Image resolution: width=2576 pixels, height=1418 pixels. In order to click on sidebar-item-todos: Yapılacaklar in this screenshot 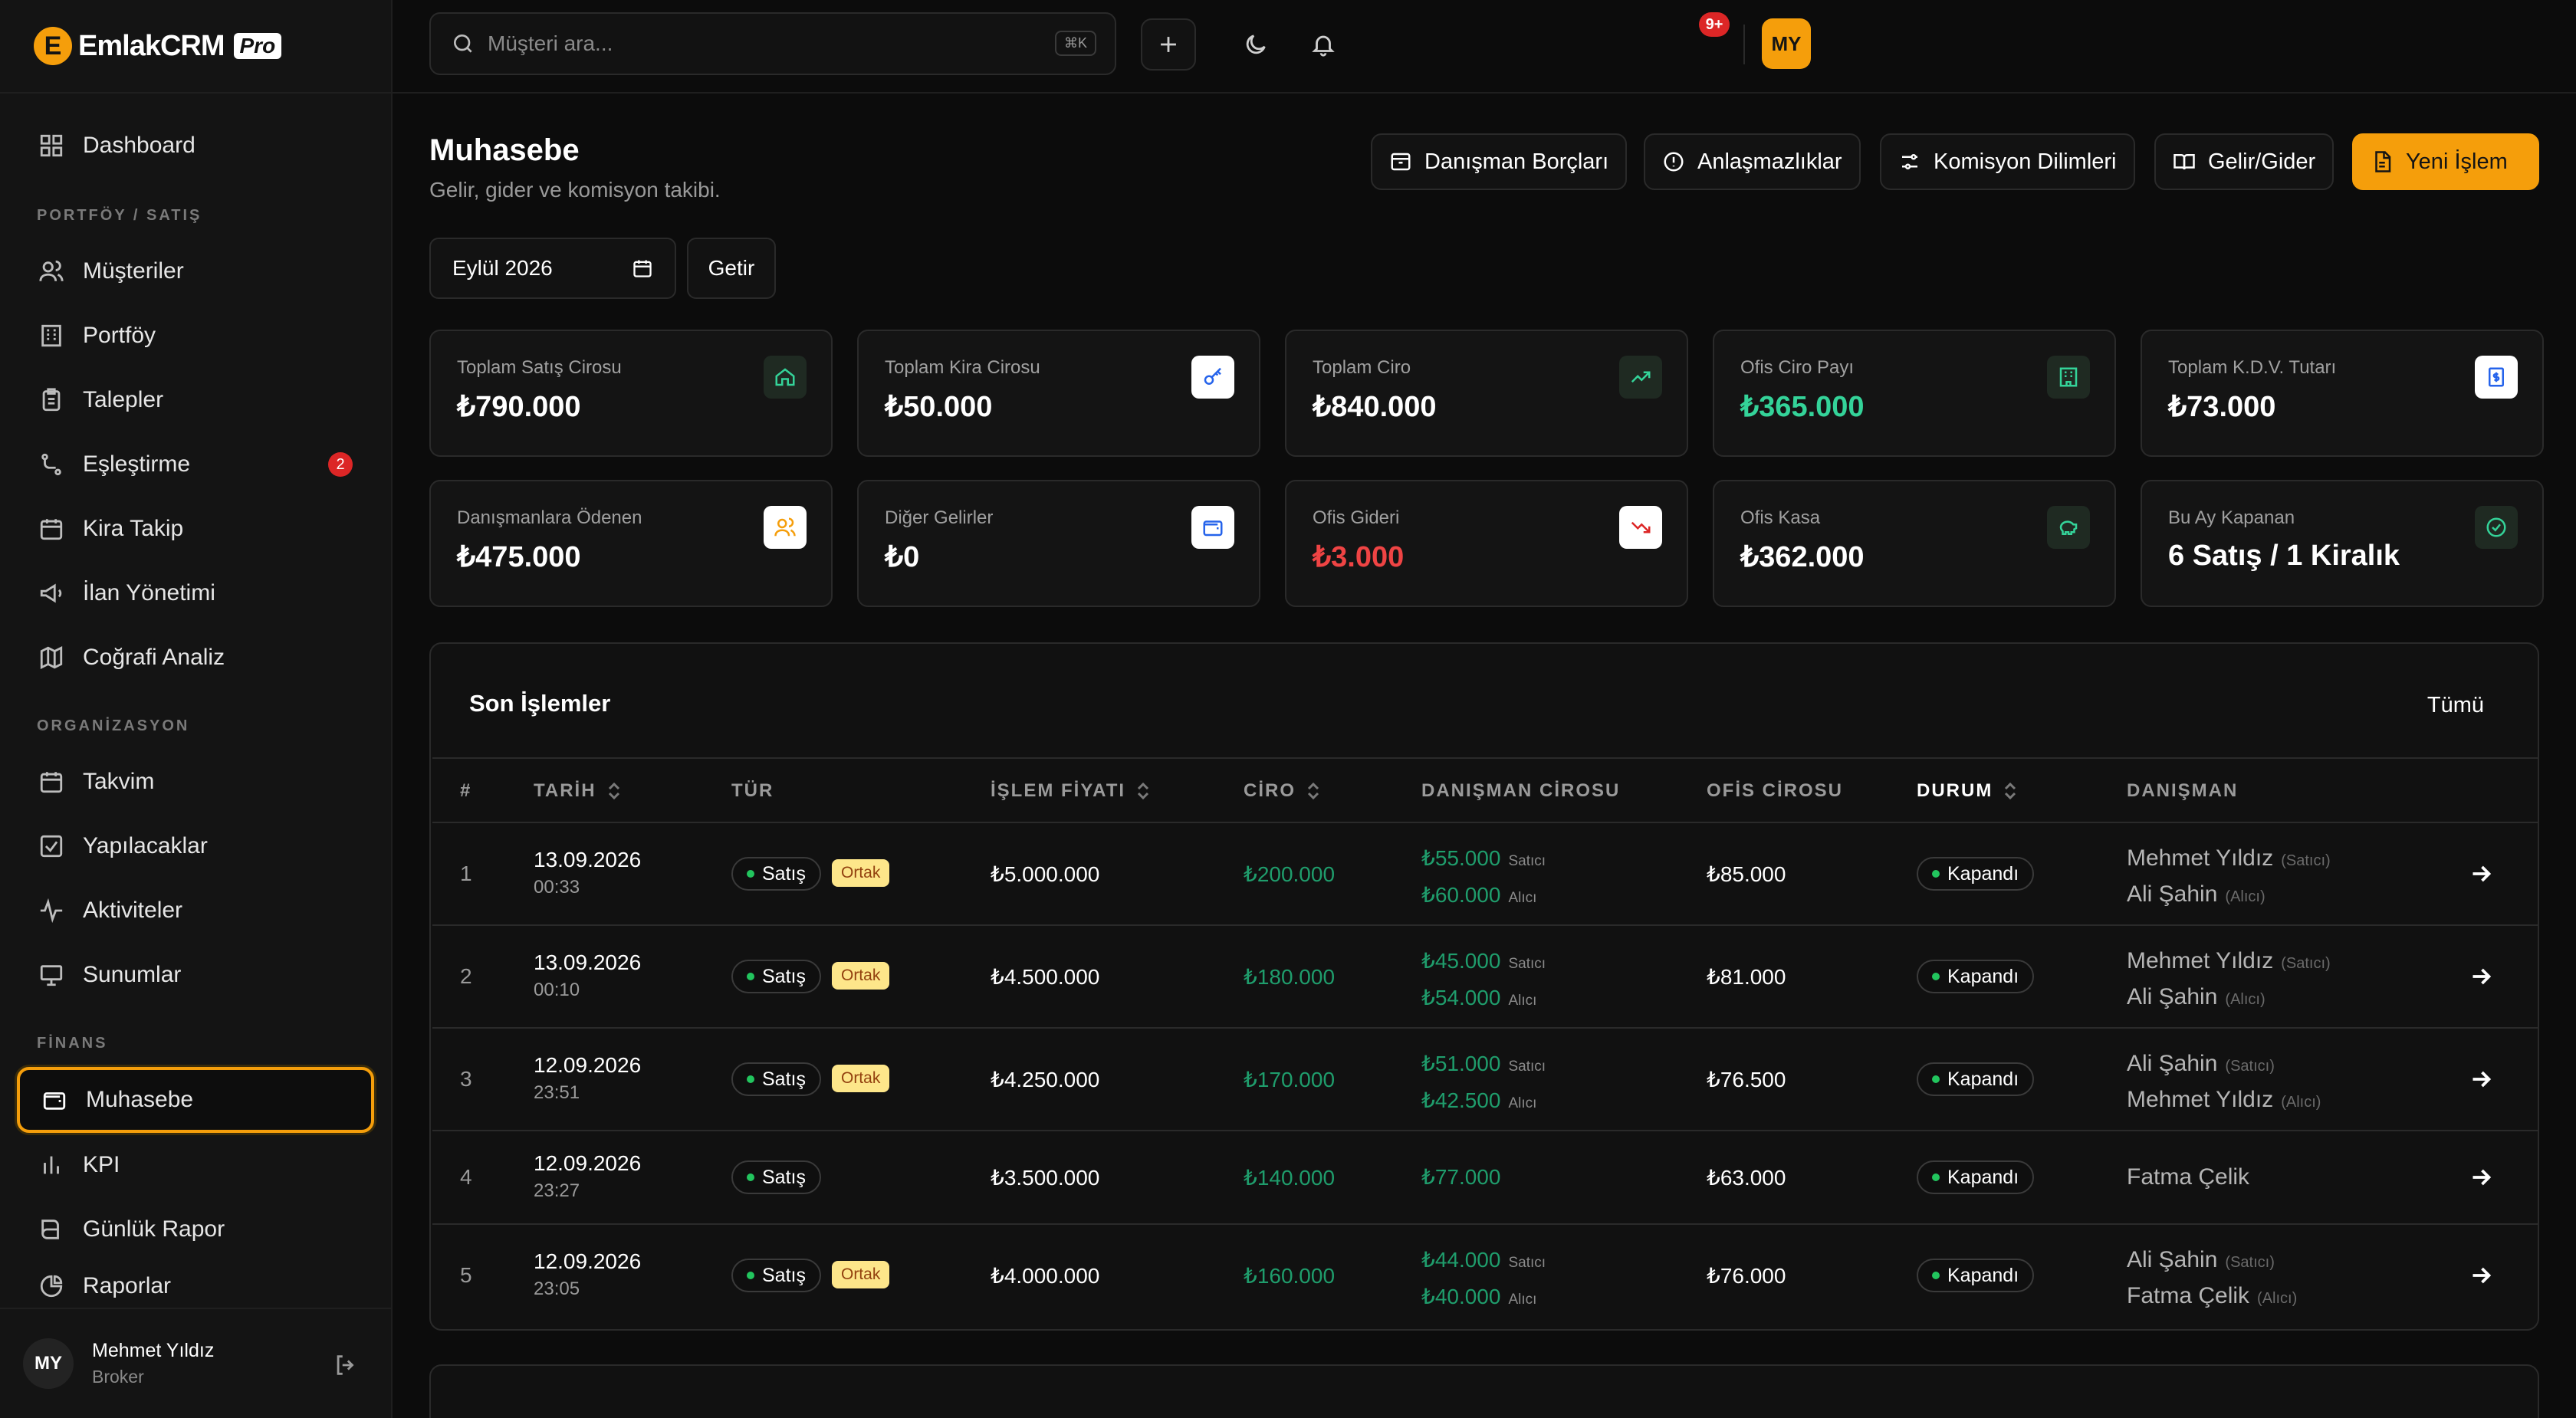, I will do `click(195, 846)`.